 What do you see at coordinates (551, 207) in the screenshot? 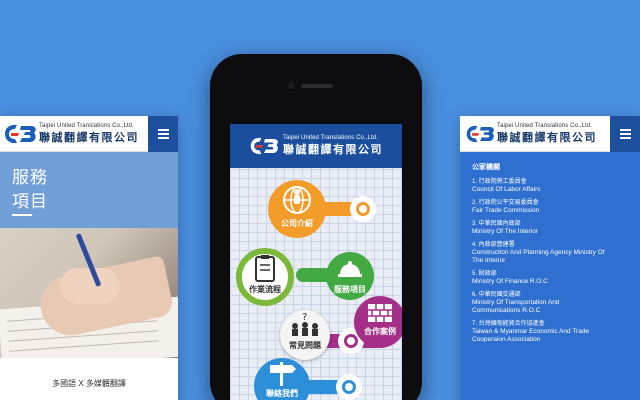
I see `list-item: 2. 行政院公平交易委員會 Fair Trade Commission` at bounding box center [551, 207].